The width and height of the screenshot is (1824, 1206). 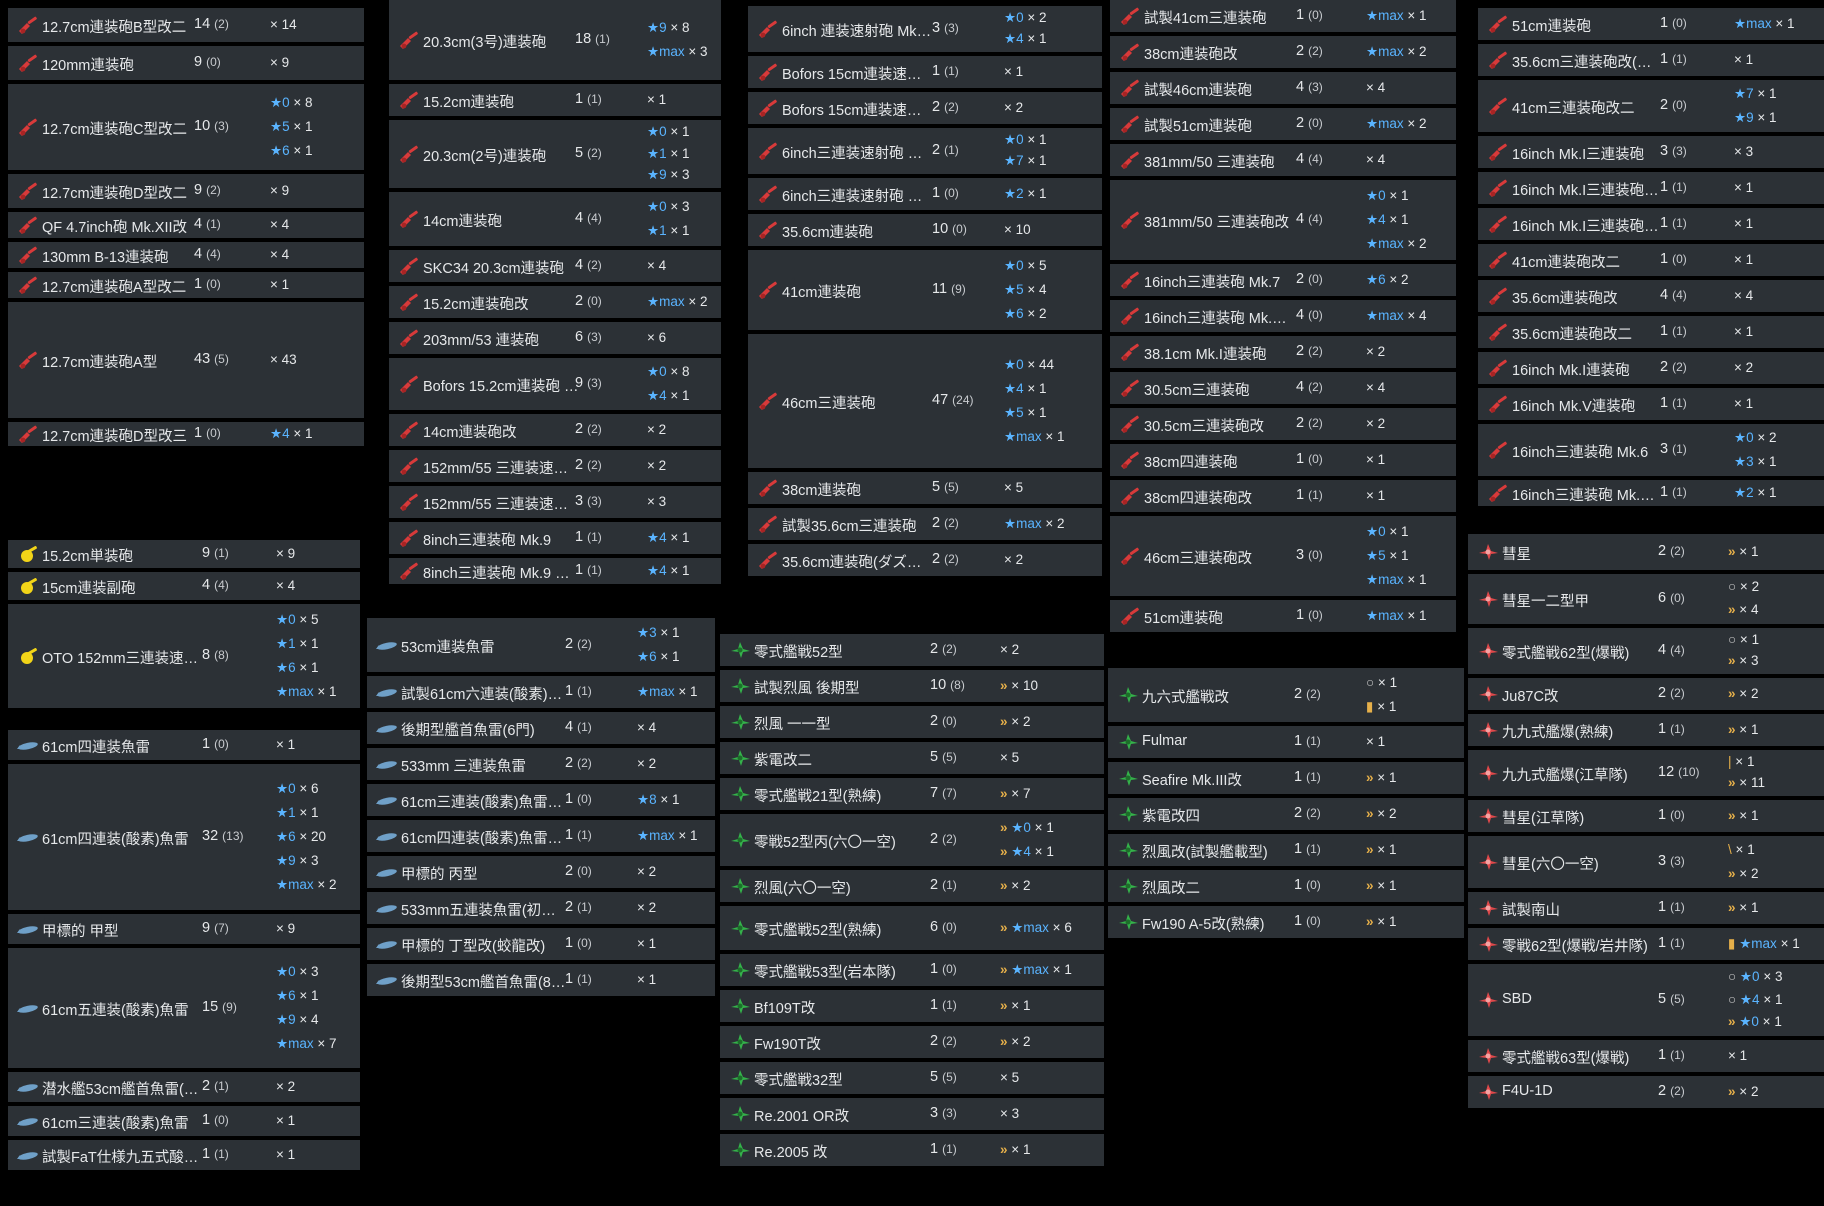 What do you see at coordinates (1646, 552) in the screenshot?
I see `equipment-row: 彗星 2 (2) » × 1` at bounding box center [1646, 552].